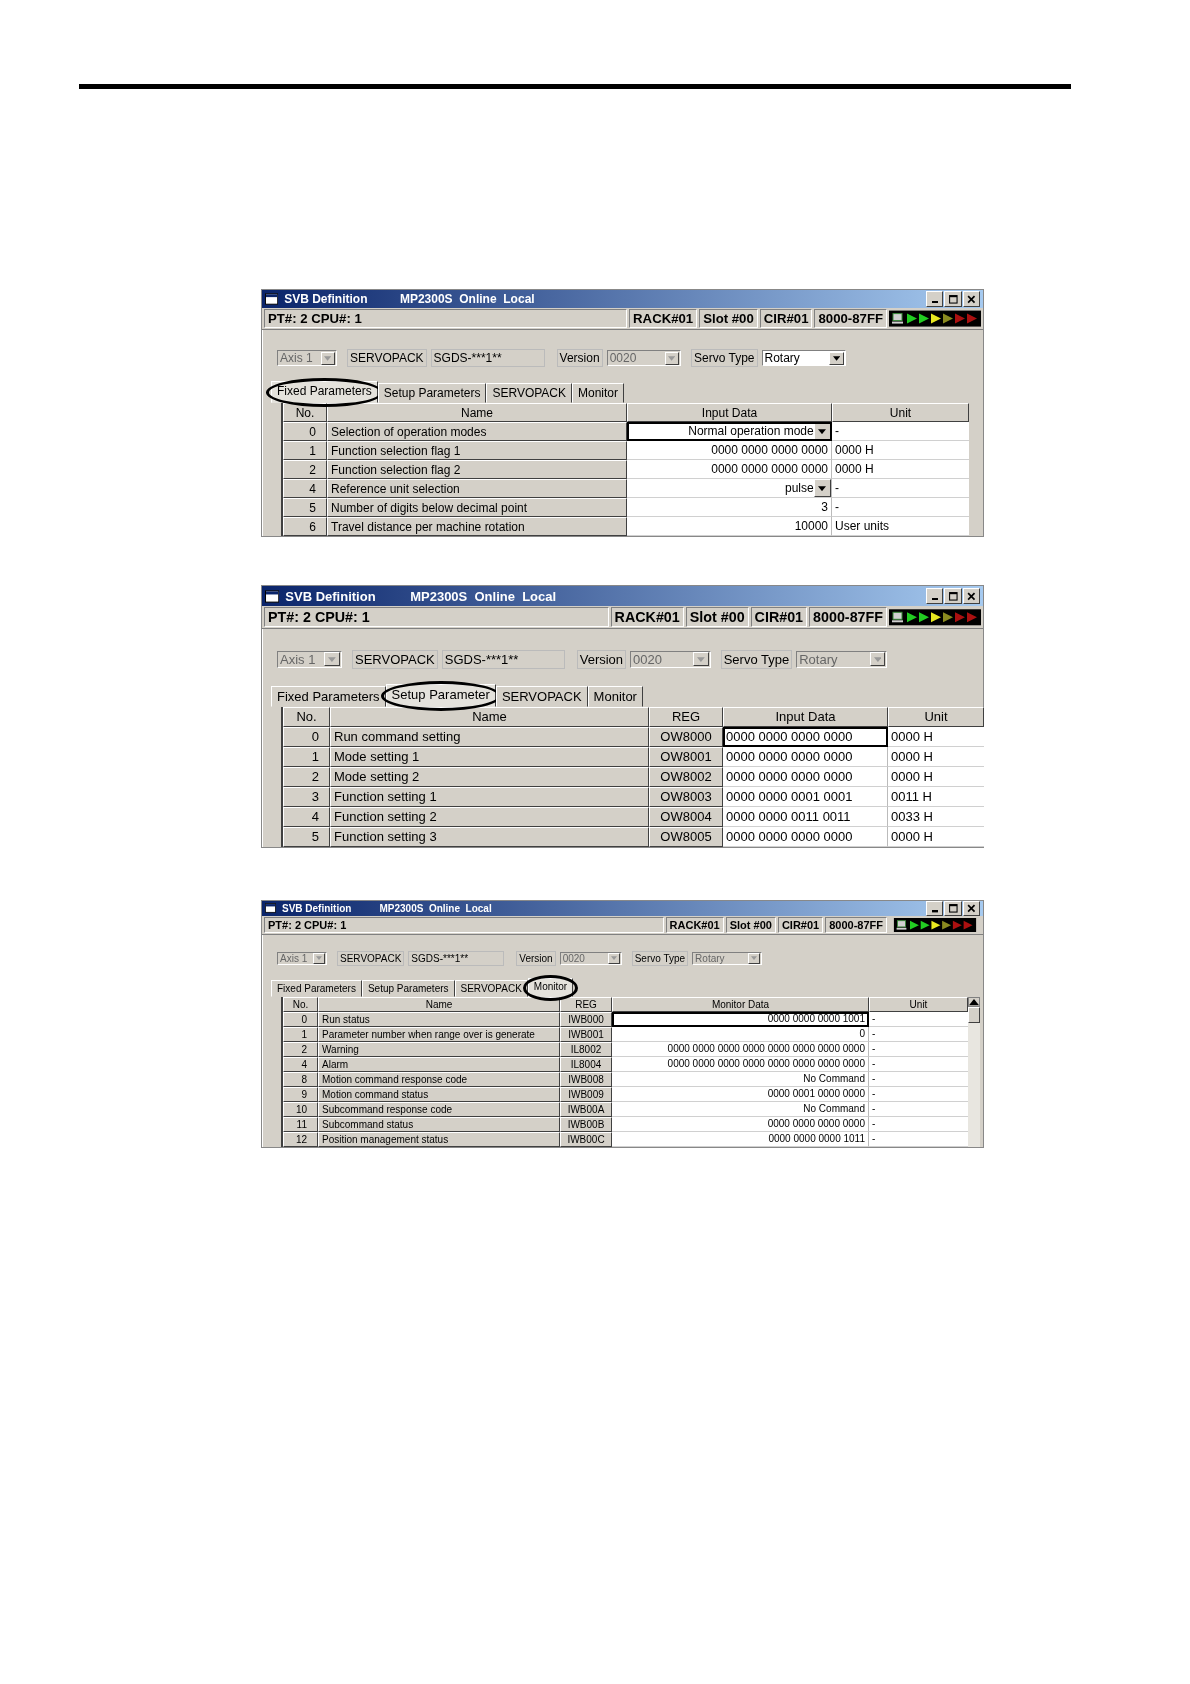  What do you see at coordinates (489, 776) in the screenshot?
I see `table-cell: Mode setting 2` at bounding box center [489, 776].